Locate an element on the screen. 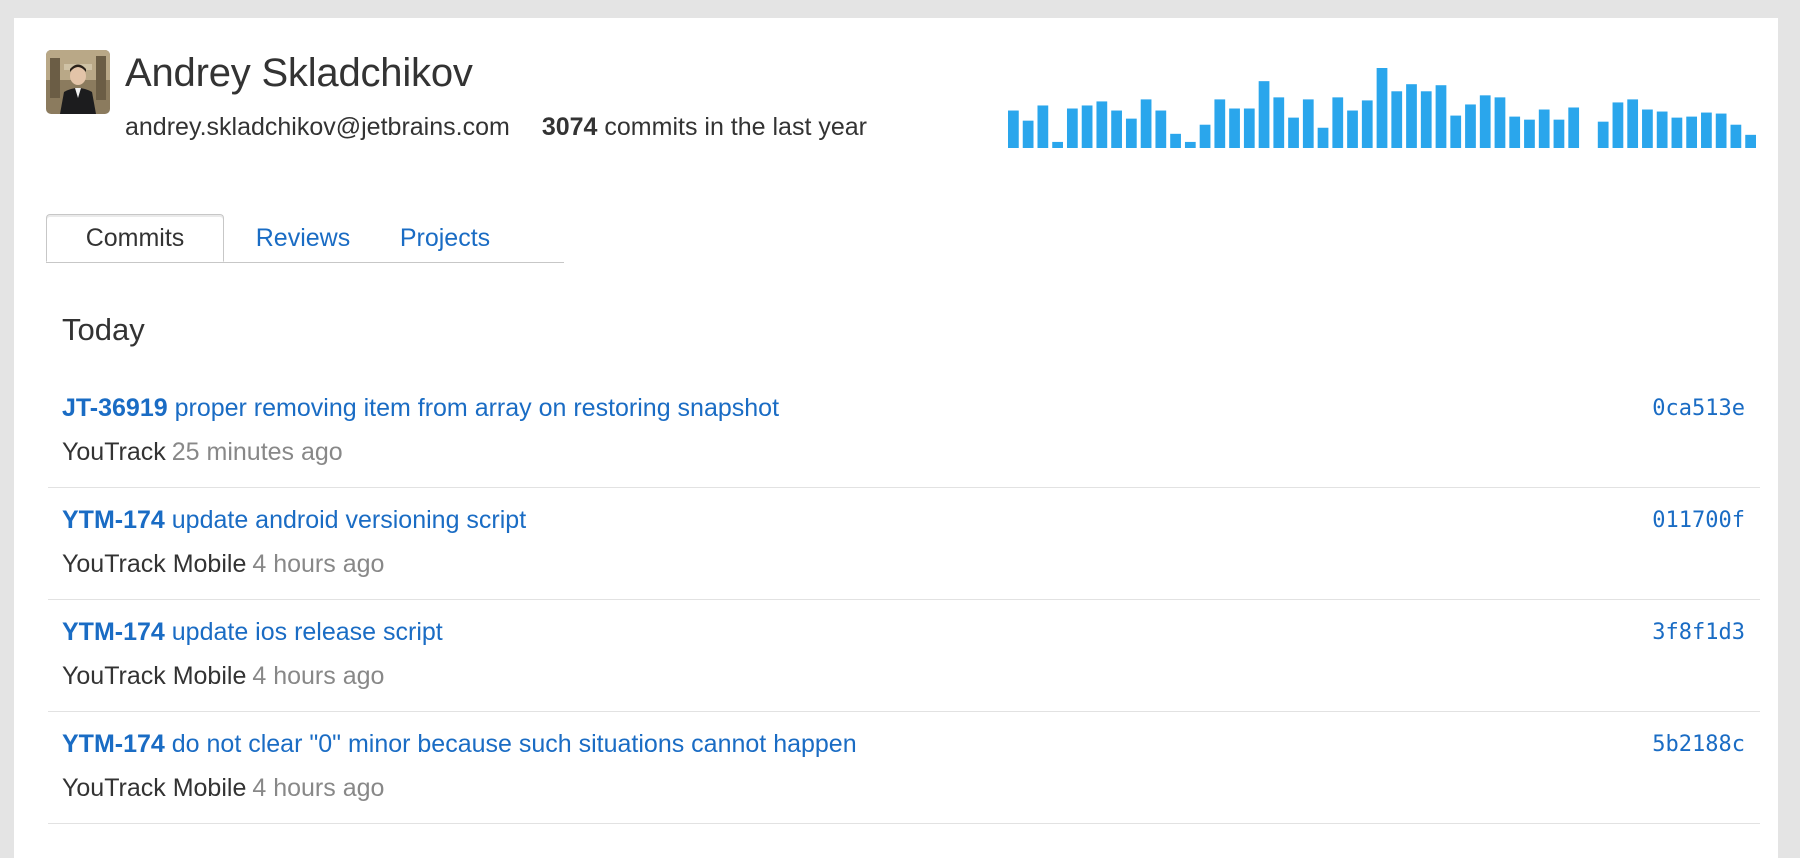 This screenshot has height=858, width=1800. section-title: Today is located at coordinates (103, 329).